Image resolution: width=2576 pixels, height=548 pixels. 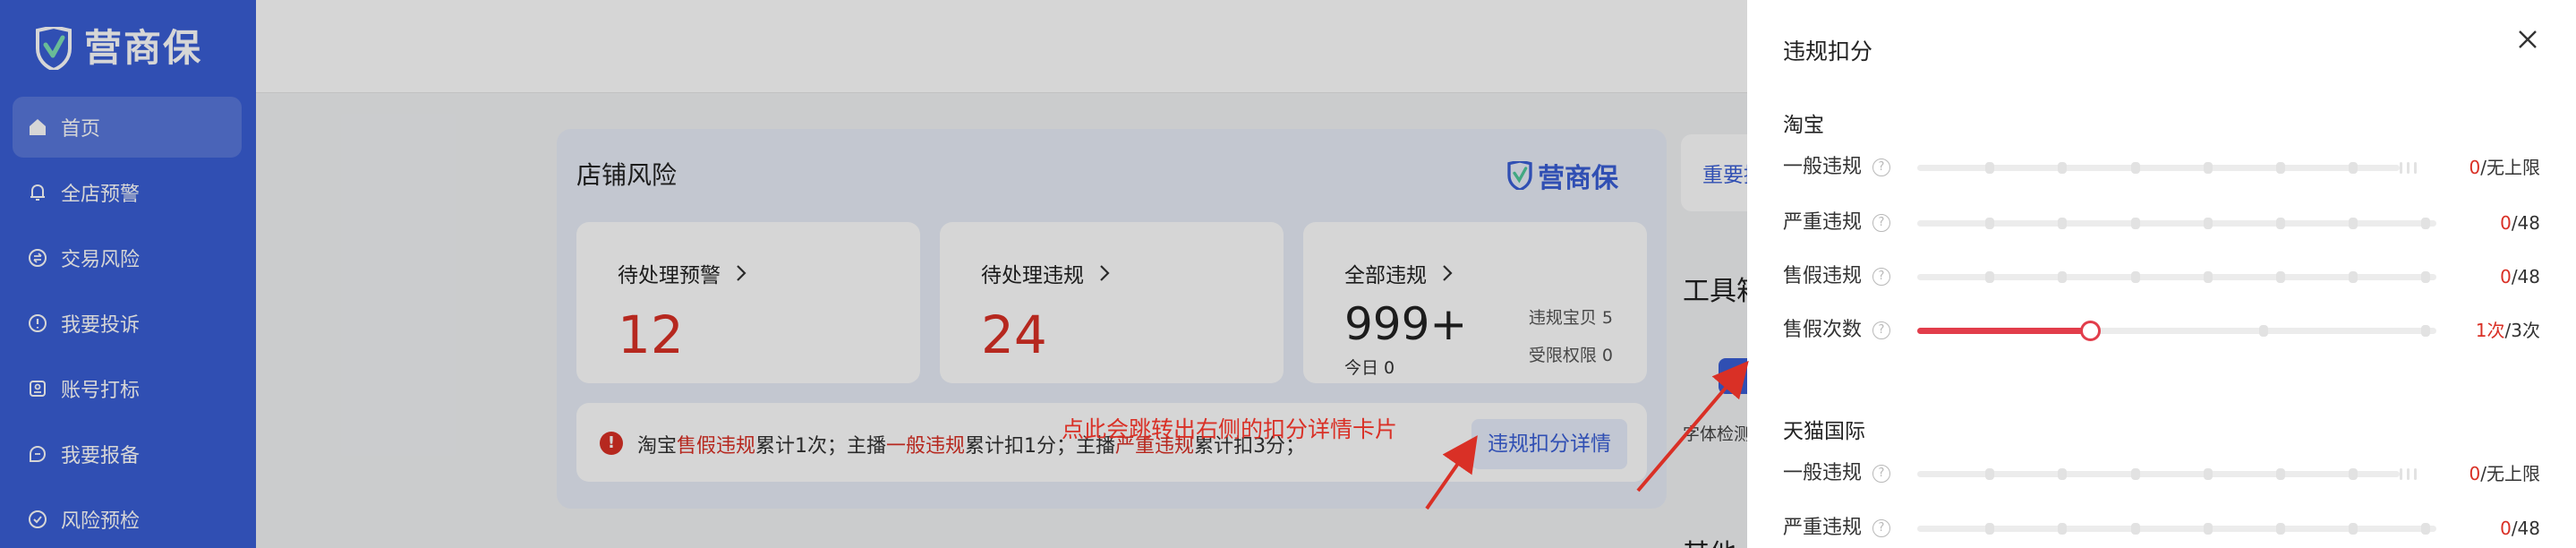 What do you see at coordinates (37, 258) in the screenshot?
I see `exchange-icon` at bounding box center [37, 258].